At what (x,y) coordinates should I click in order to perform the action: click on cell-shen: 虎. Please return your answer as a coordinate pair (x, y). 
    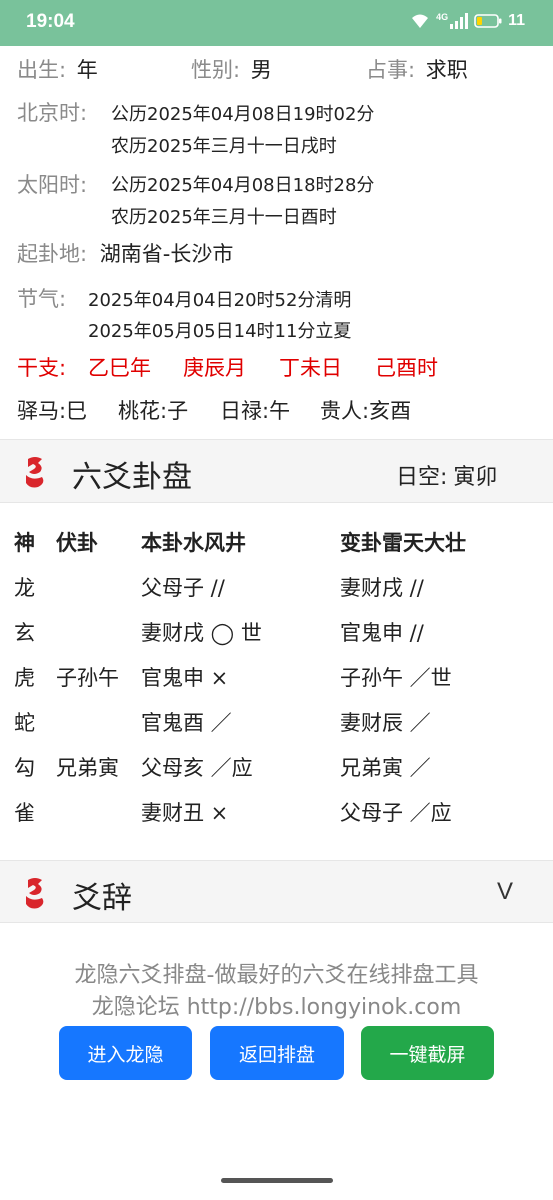
    Looking at the image, I should click on (24, 678).